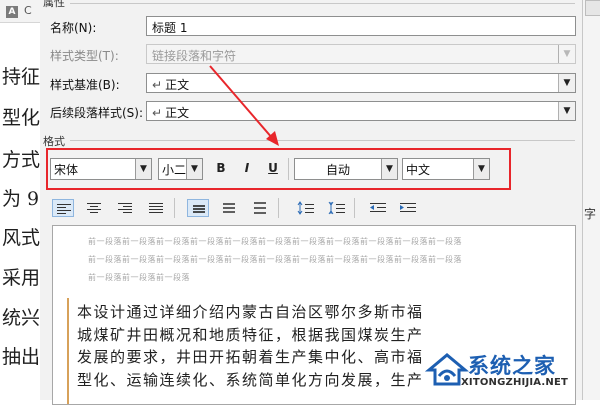 Image resolution: width=600 pixels, height=405 pixels. What do you see at coordinates (515, 382) in the screenshot?
I see `watermark-url: XITONGZHIJIA.NET` at bounding box center [515, 382].